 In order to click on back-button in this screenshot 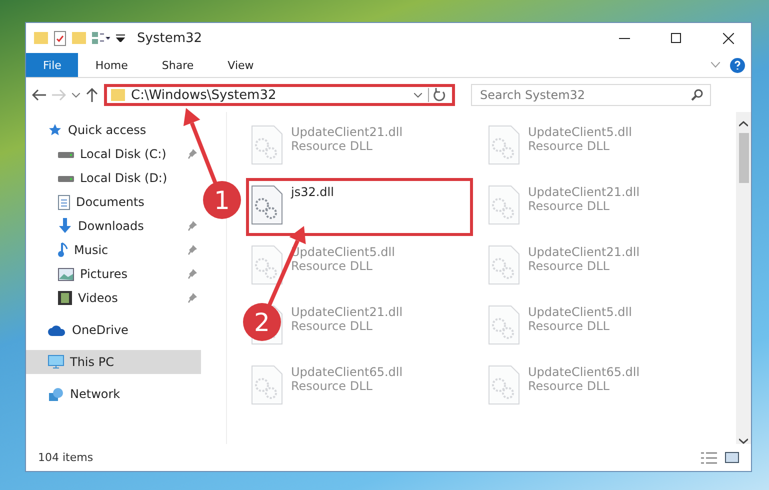, I will do `click(39, 95)`.